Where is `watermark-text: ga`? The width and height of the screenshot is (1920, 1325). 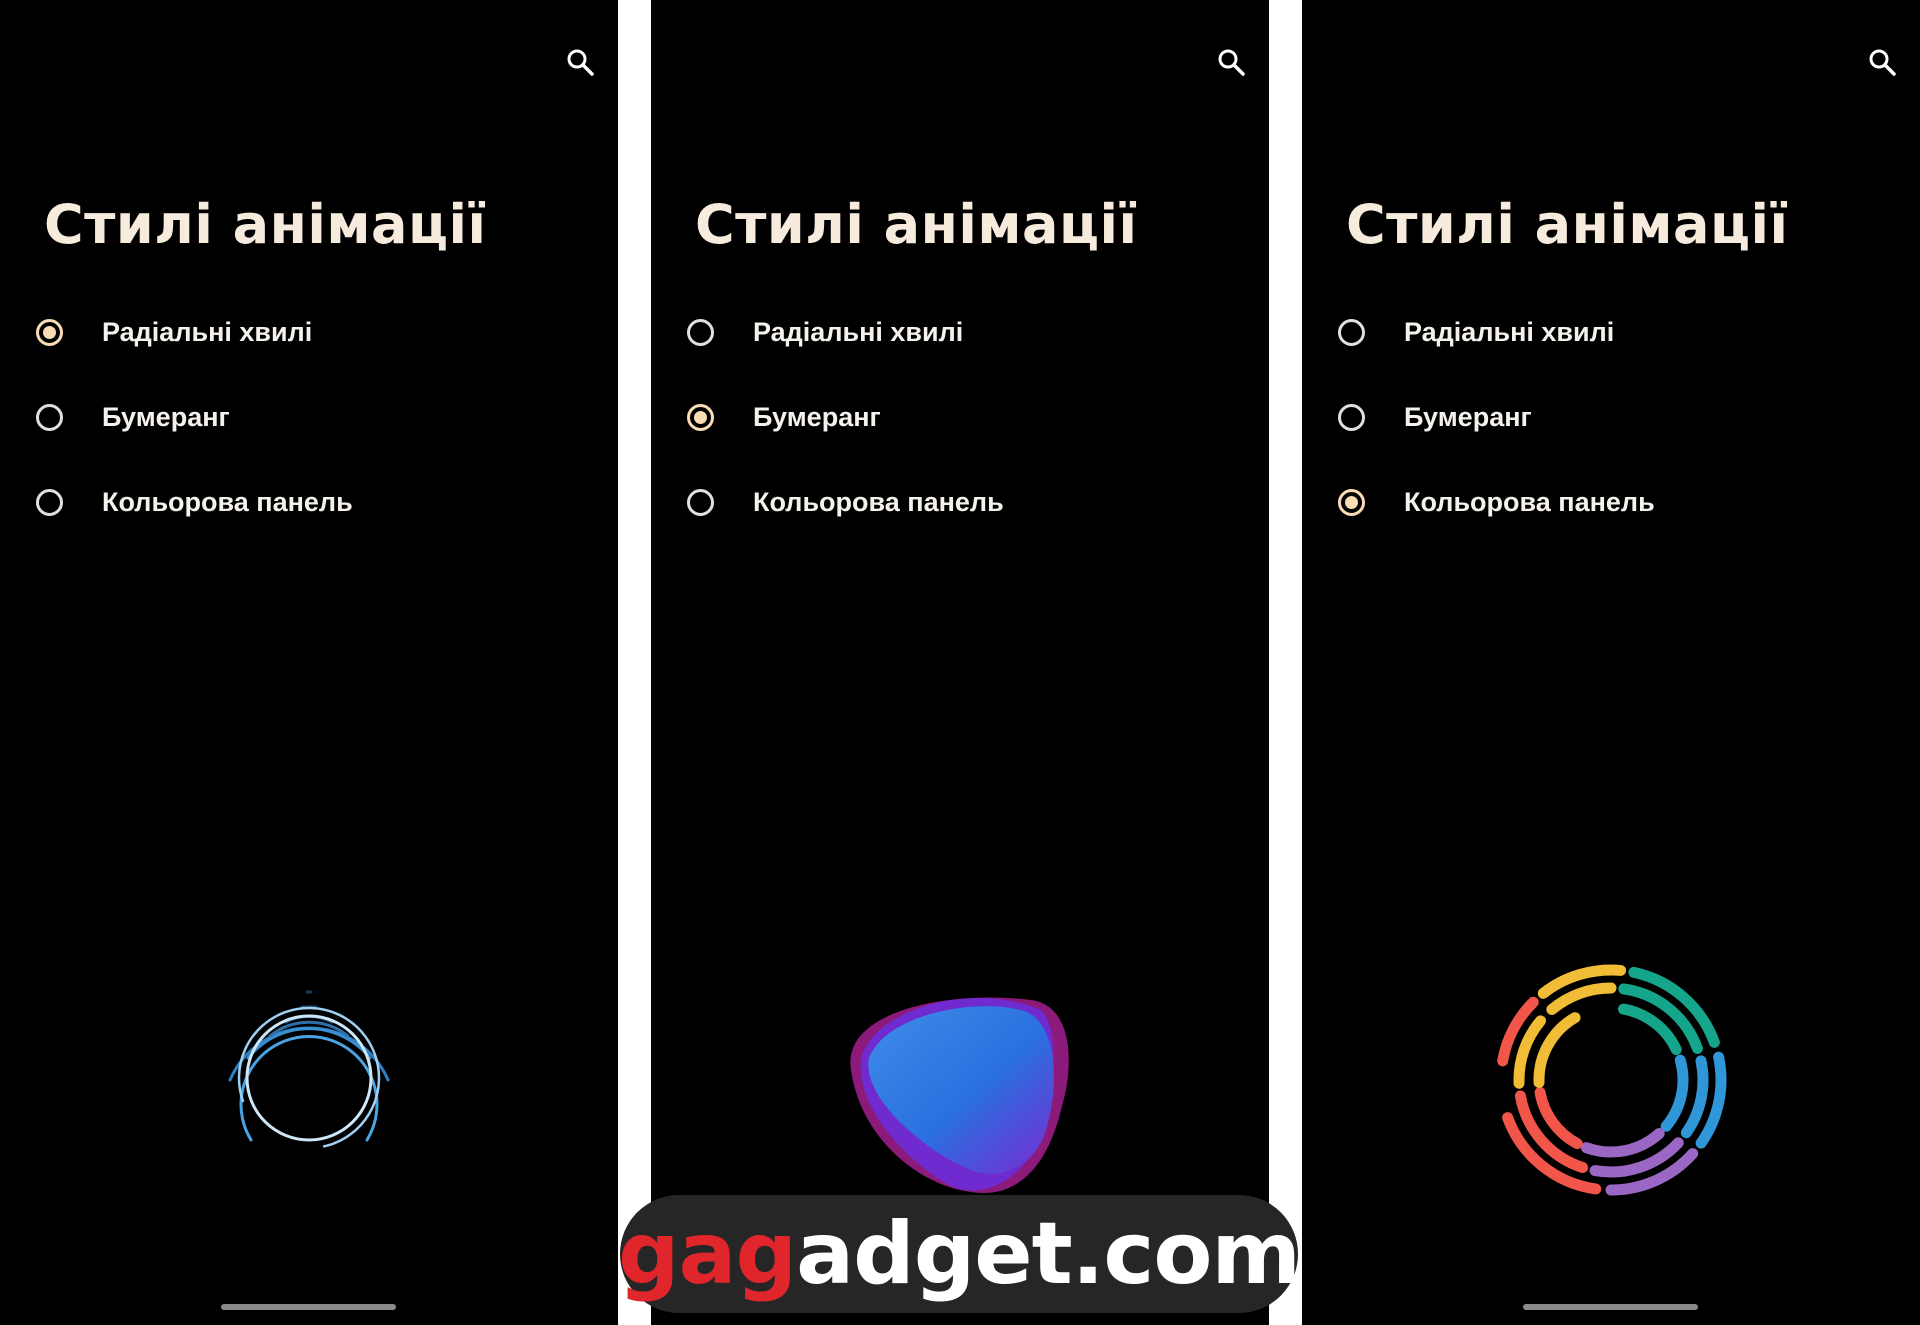
watermark-text: ga is located at coordinates (677, 1254).